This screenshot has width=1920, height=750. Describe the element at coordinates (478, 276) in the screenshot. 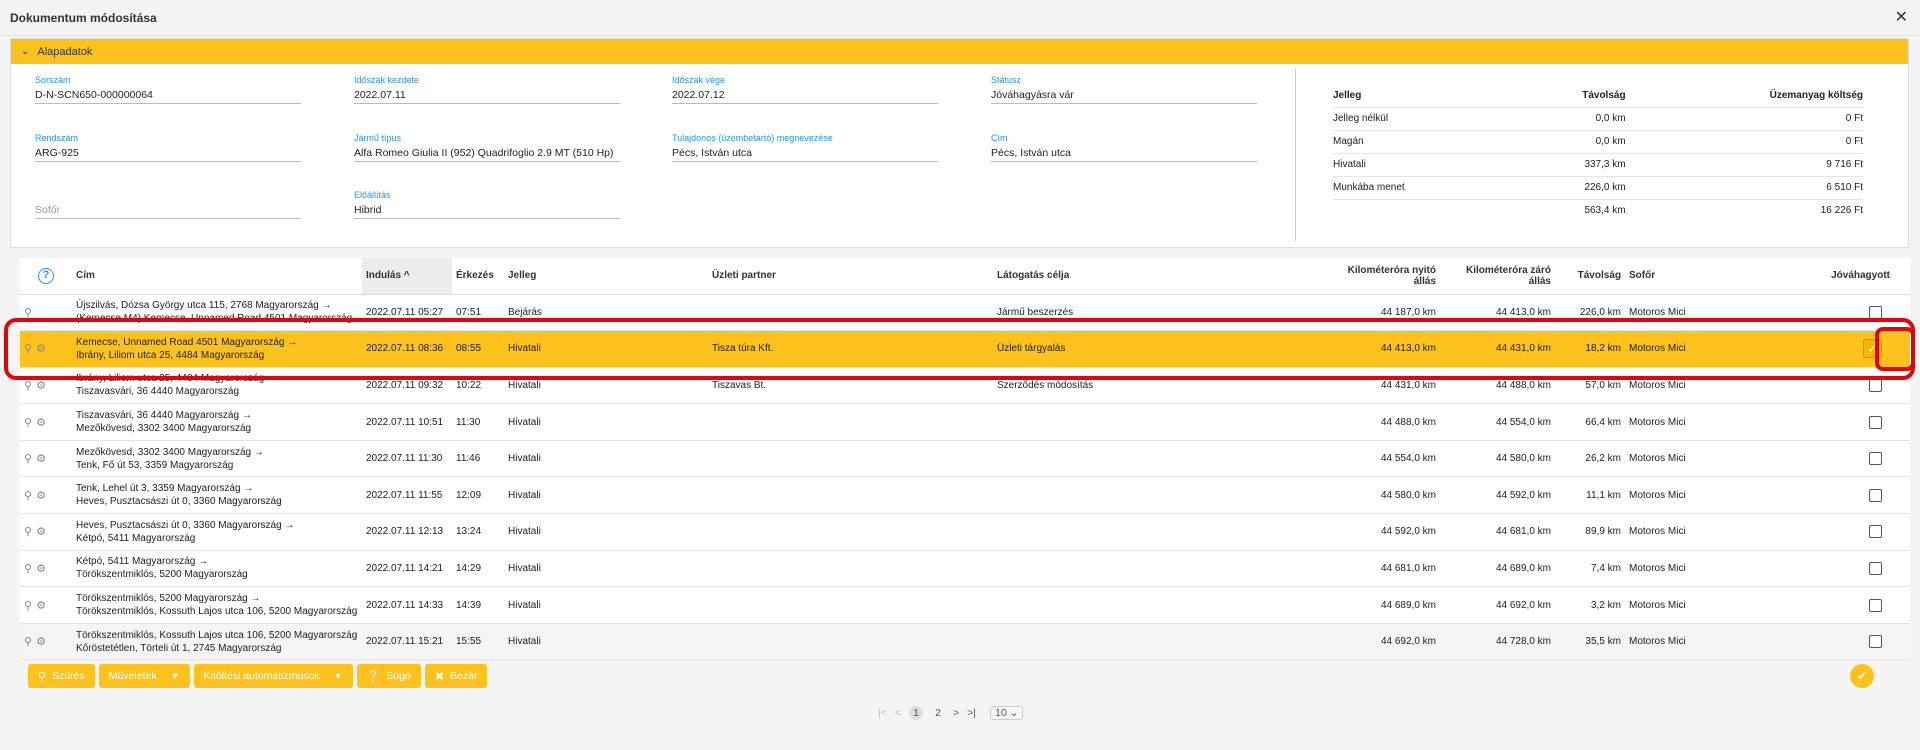

I see `col-end: Érkezés` at that location.